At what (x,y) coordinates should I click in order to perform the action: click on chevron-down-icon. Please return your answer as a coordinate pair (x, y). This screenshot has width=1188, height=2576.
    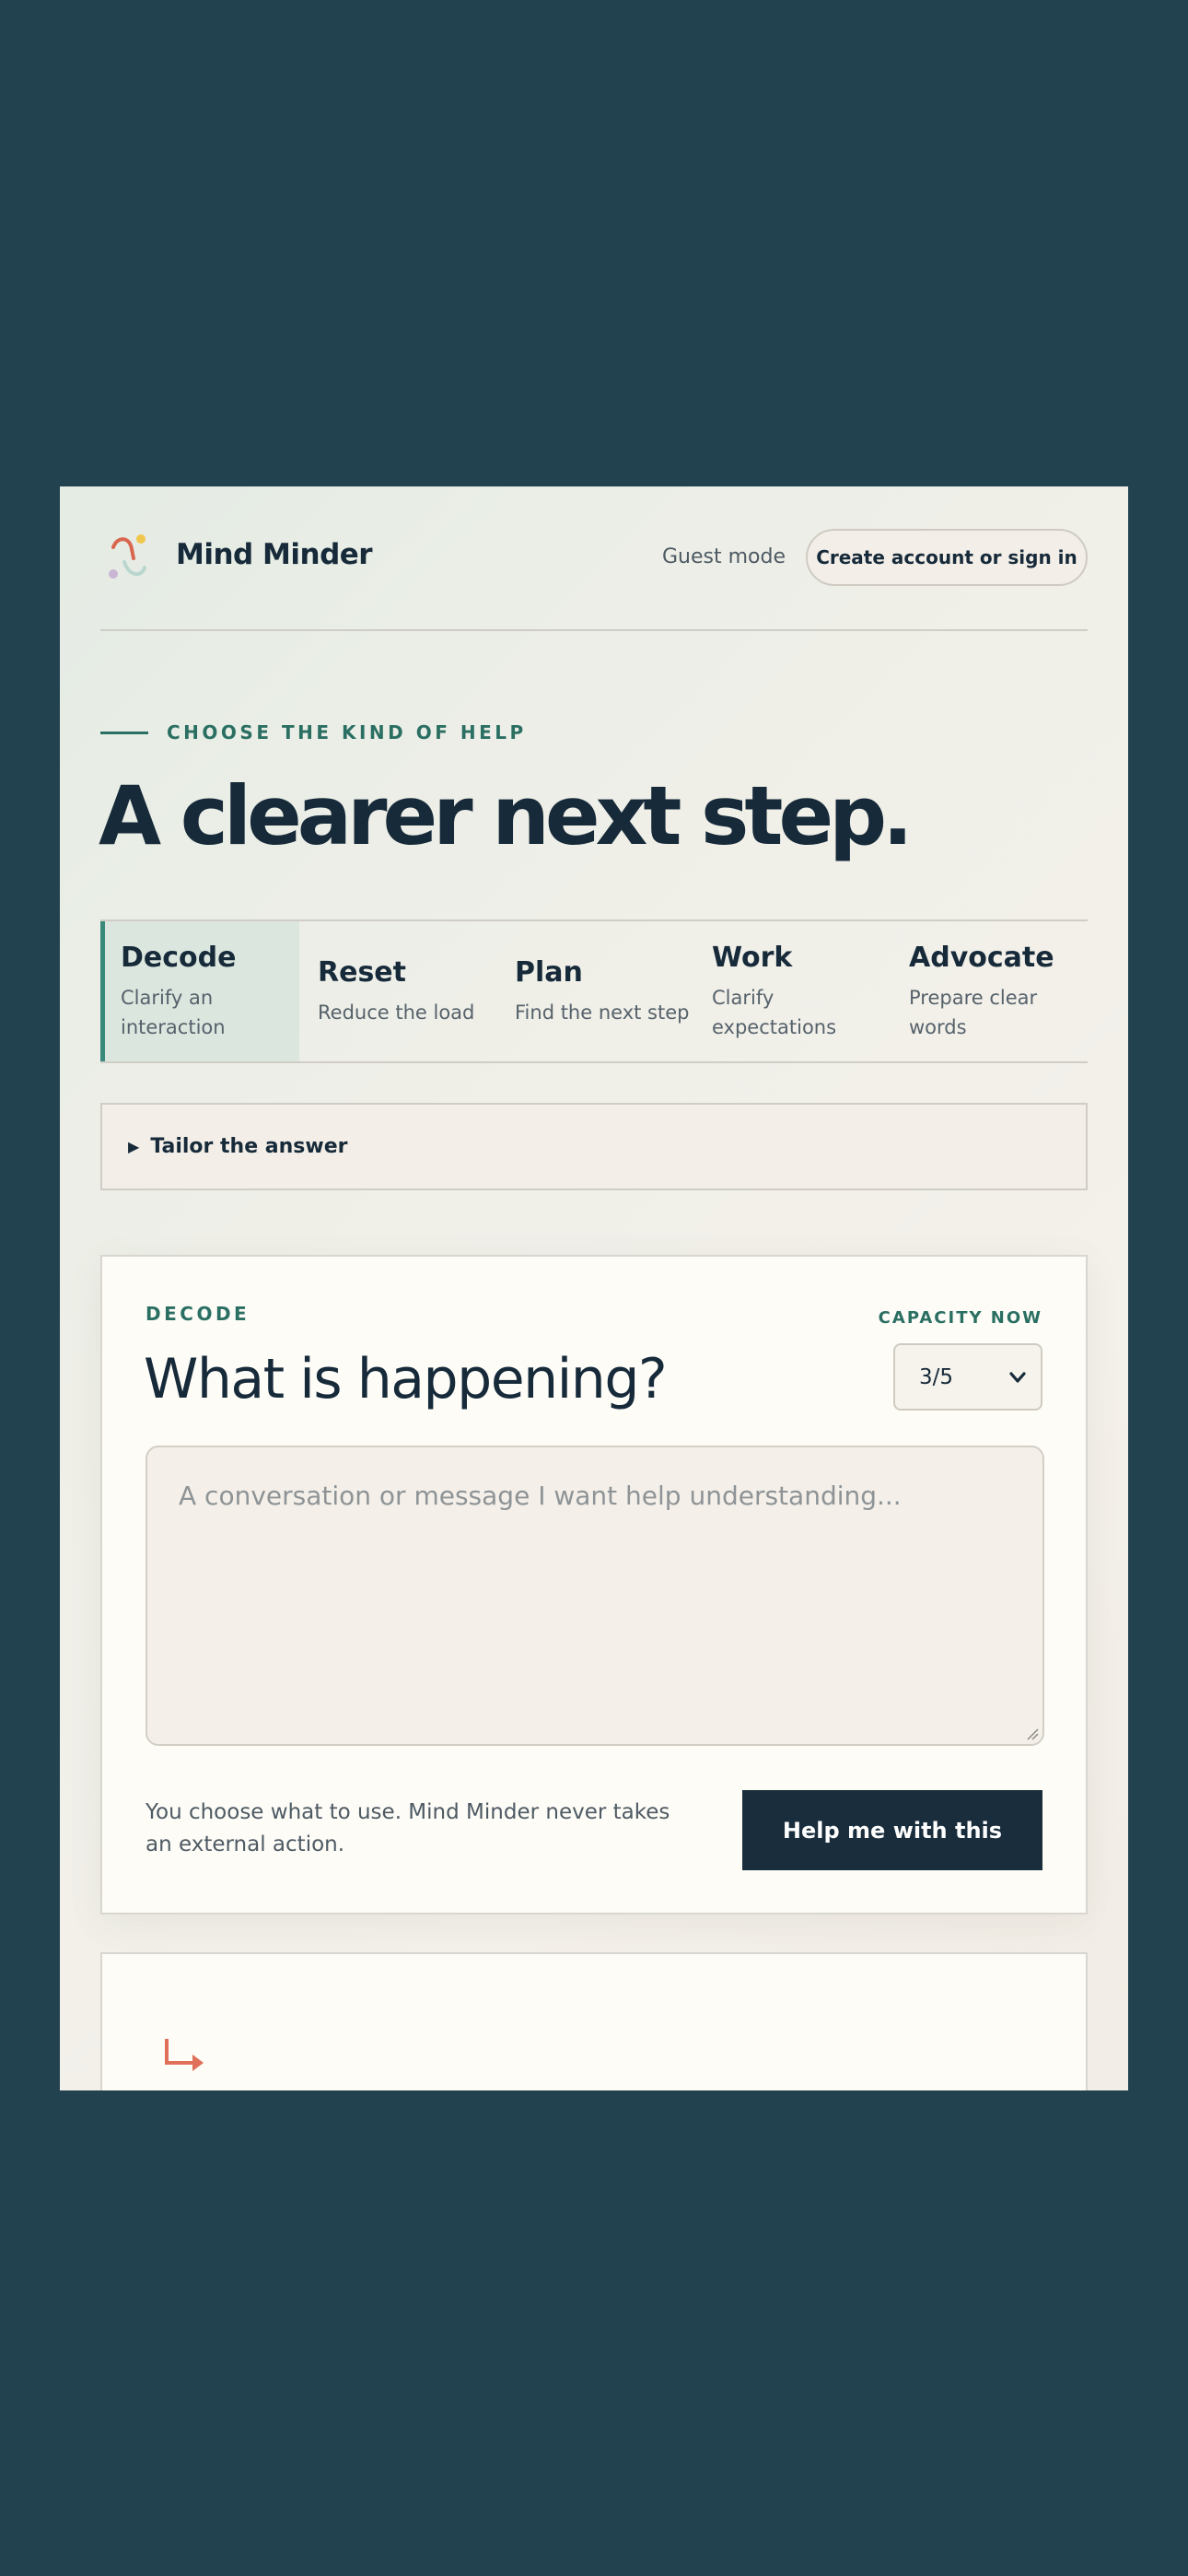
    Looking at the image, I should click on (1017, 1377).